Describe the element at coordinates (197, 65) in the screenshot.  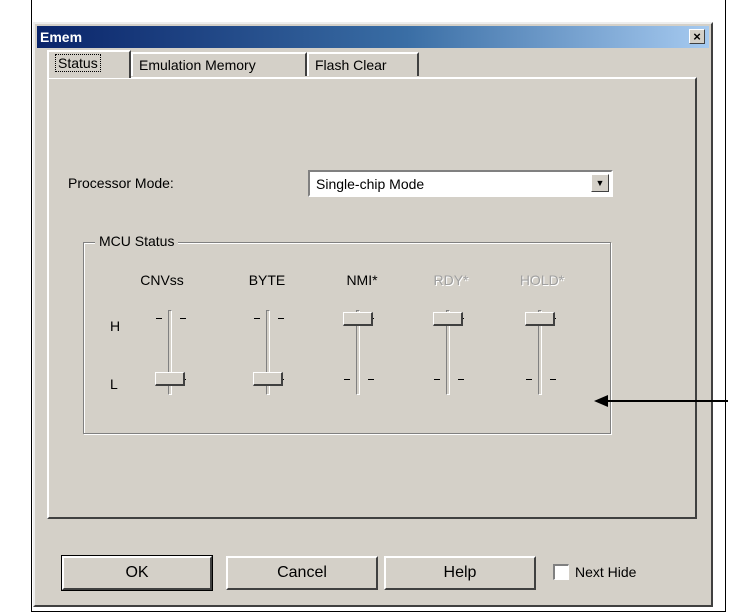
I see `tab-label: Emulation Memory` at that location.